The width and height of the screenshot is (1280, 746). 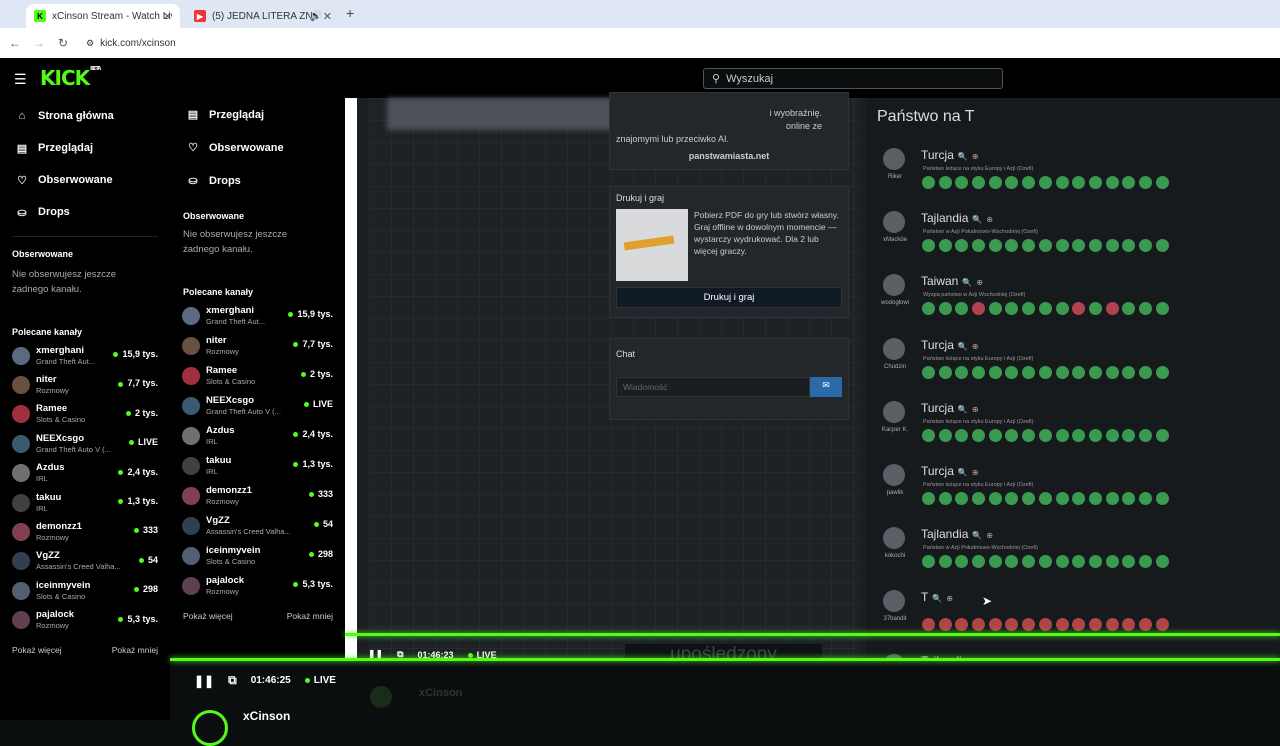 What do you see at coordinates (85, 116) in the screenshot?
I see `nav-home: ⌂ Strona główna` at bounding box center [85, 116].